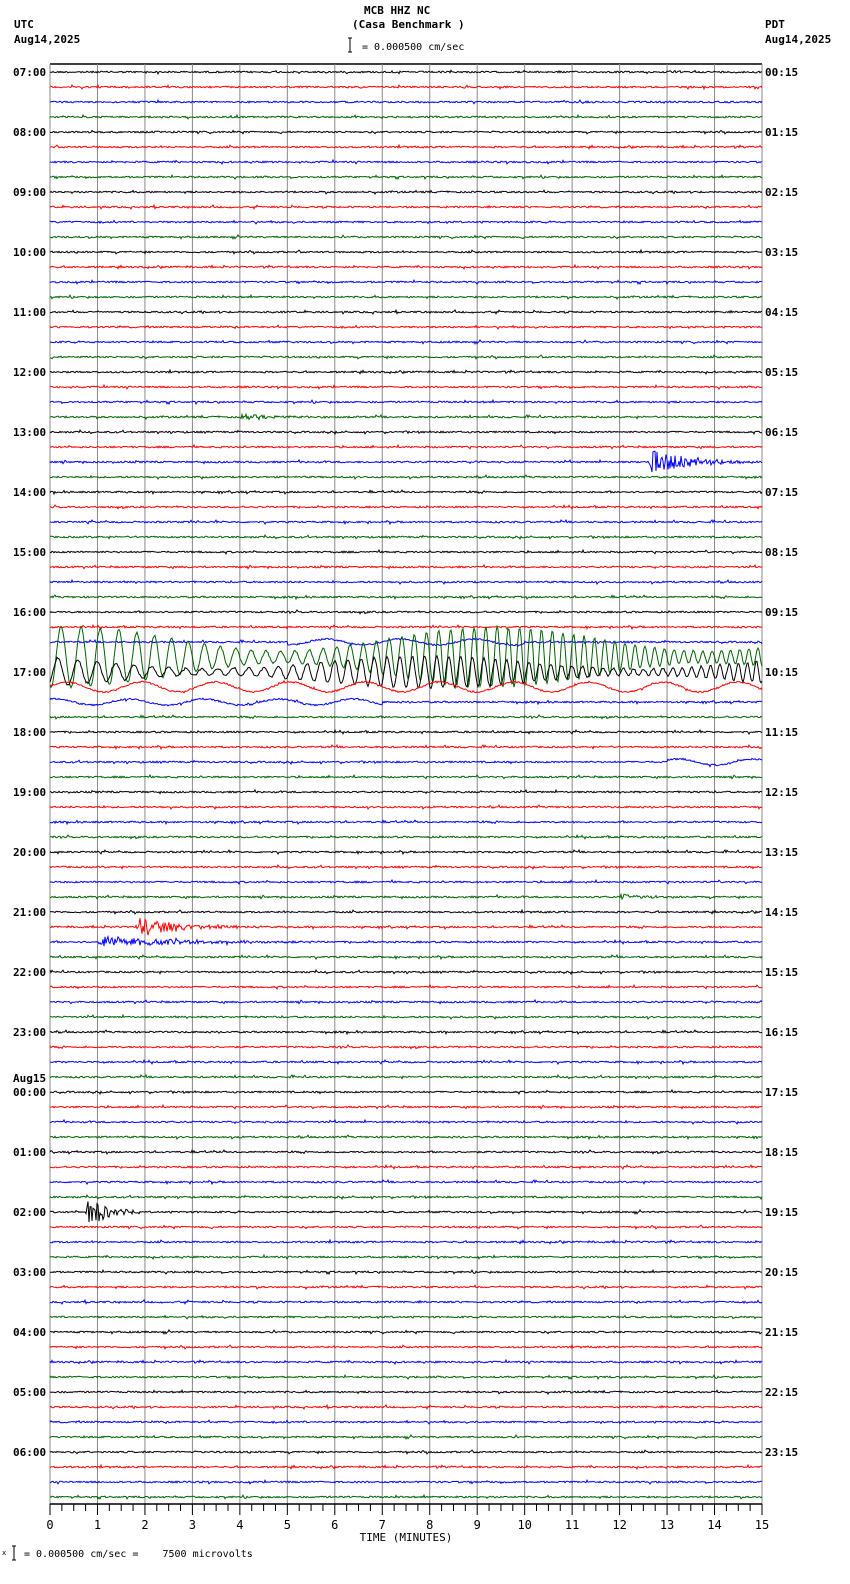 This screenshot has height=1584, width=850. I want to click on pdt-hour-label: 08:15, so click(781, 552).